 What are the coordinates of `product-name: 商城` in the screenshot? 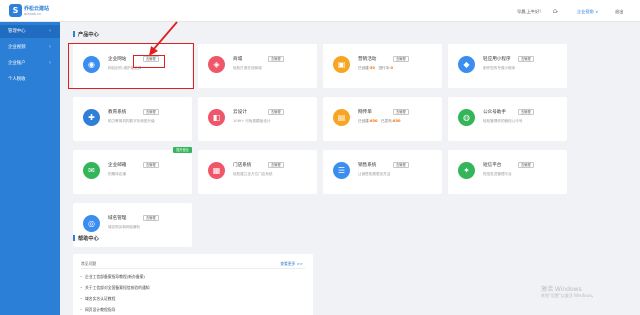 It's located at (238, 59).